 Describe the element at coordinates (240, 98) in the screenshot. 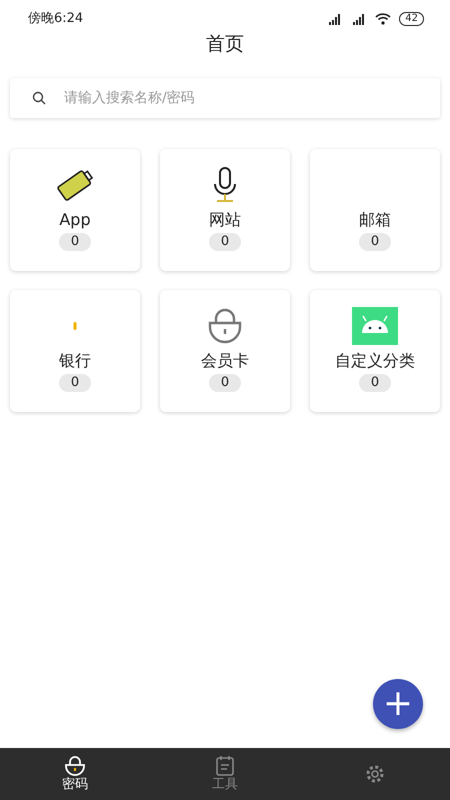

I see `search-field: 请输入搜索名称/密码` at that location.